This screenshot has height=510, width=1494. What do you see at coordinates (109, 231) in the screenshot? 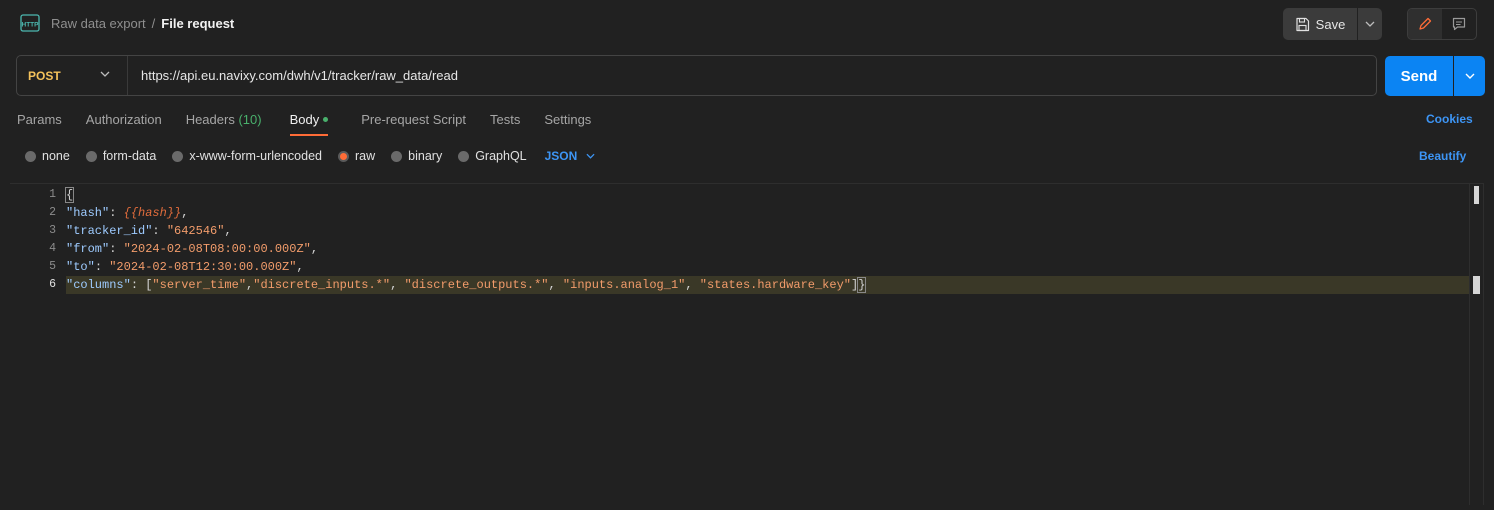
I see `json-key: "tracker_id"` at bounding box center [109, 231].